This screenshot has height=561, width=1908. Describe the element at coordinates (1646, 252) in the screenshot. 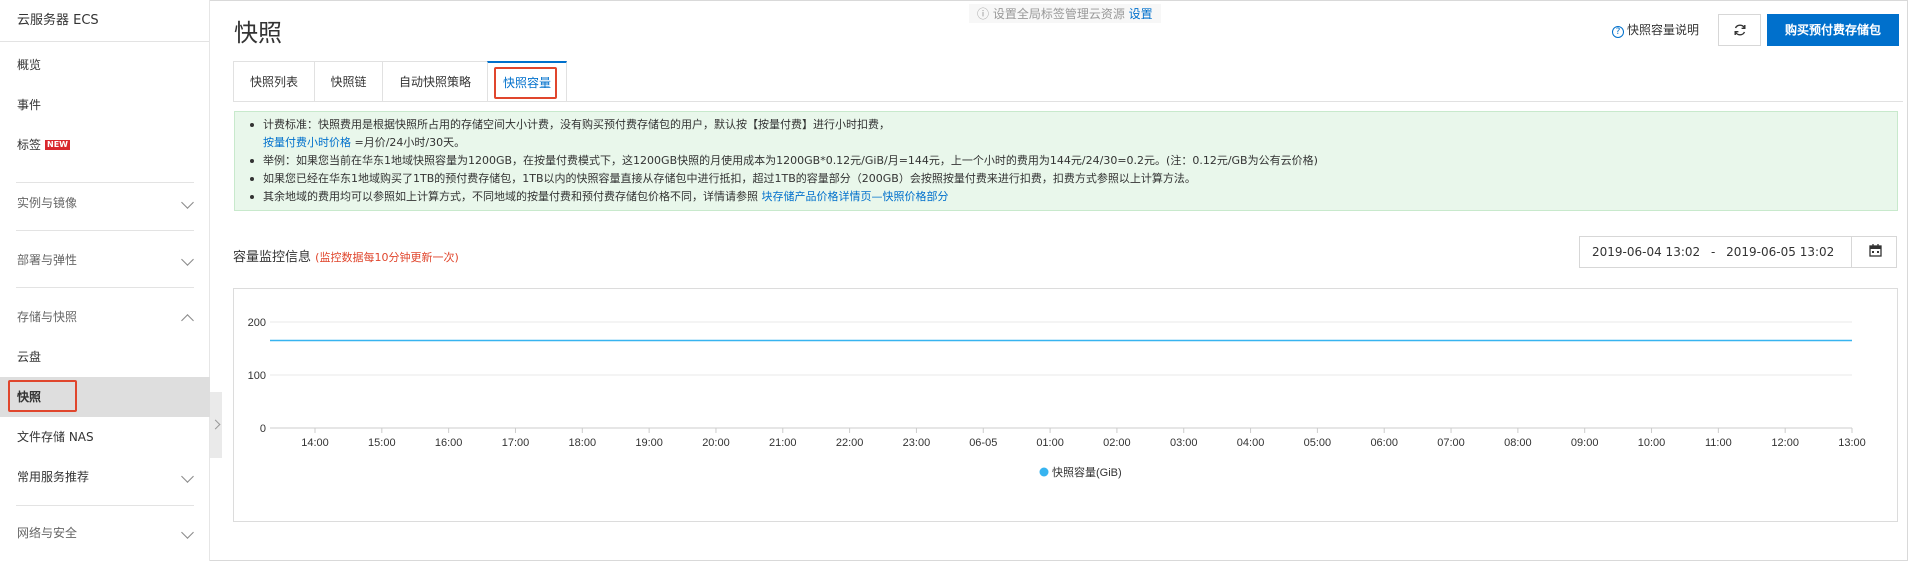

I see `date-start: 2019-06-04 13:02` at that location.